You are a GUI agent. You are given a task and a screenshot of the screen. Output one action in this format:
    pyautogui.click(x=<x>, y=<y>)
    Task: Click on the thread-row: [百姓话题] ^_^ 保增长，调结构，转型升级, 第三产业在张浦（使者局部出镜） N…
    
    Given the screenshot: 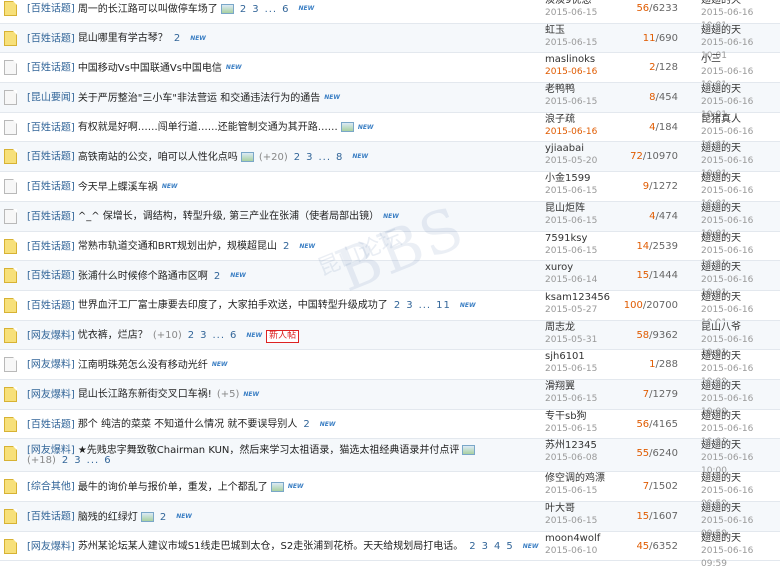 What is the action you would take?
    pyautogui.click(x=390, y=220)
    